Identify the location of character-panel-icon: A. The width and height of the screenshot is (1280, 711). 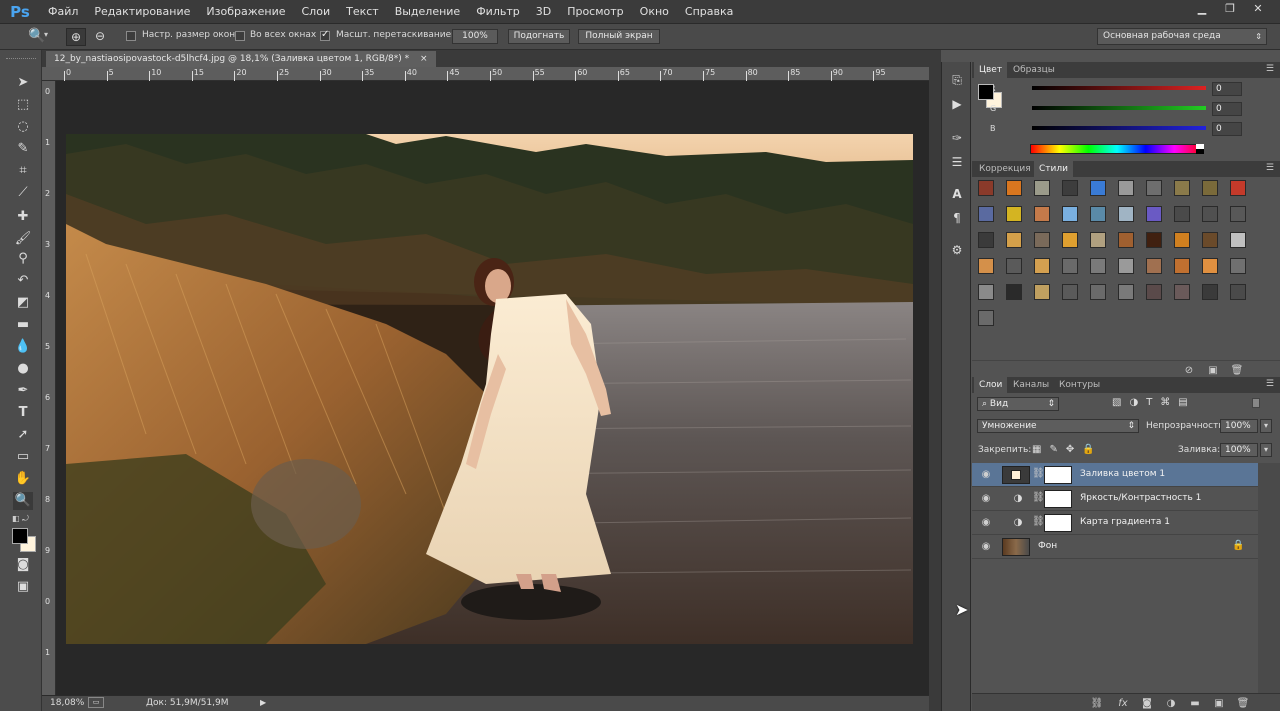
(957, 194).